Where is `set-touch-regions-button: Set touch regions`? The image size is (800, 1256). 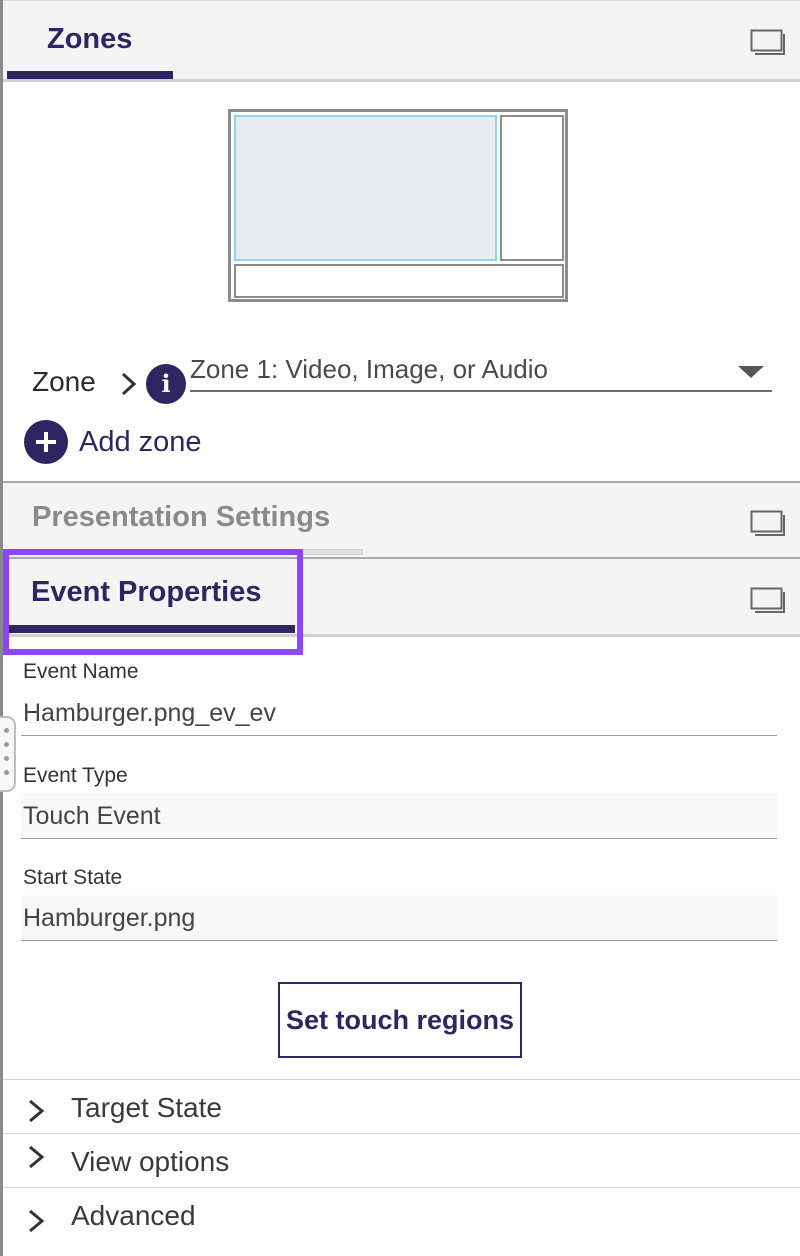
set-touch-regions-button: Set touch regions is located at coordinates (400, 1020).